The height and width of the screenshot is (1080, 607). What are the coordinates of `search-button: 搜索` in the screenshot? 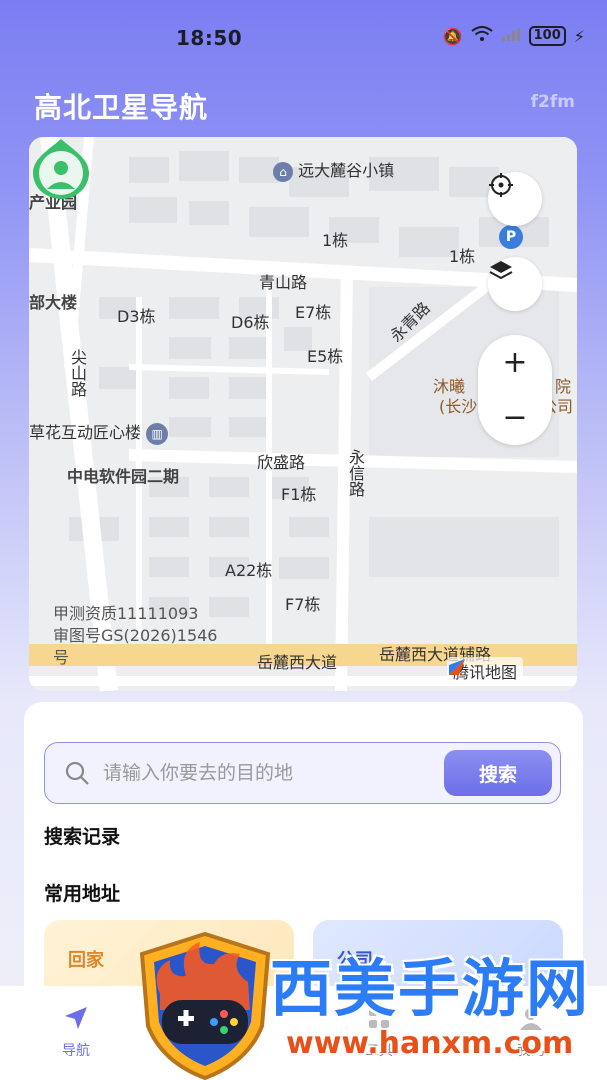 It's located at (498, 773).